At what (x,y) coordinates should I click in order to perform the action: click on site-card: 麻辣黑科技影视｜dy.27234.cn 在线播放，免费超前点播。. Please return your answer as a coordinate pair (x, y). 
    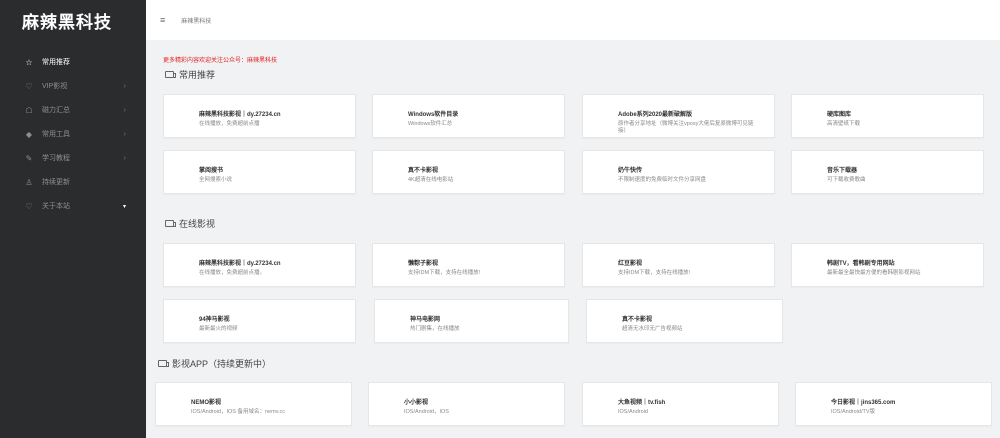
    Looking at the image, I should click on (259, 265).